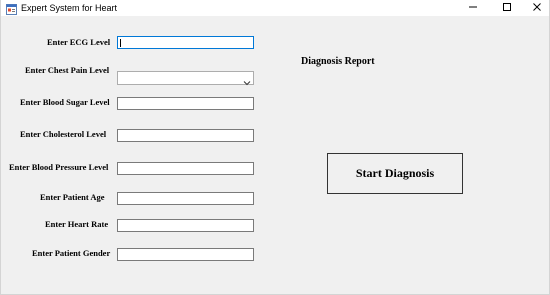  I want to click on close-icon, so click(537, 8).